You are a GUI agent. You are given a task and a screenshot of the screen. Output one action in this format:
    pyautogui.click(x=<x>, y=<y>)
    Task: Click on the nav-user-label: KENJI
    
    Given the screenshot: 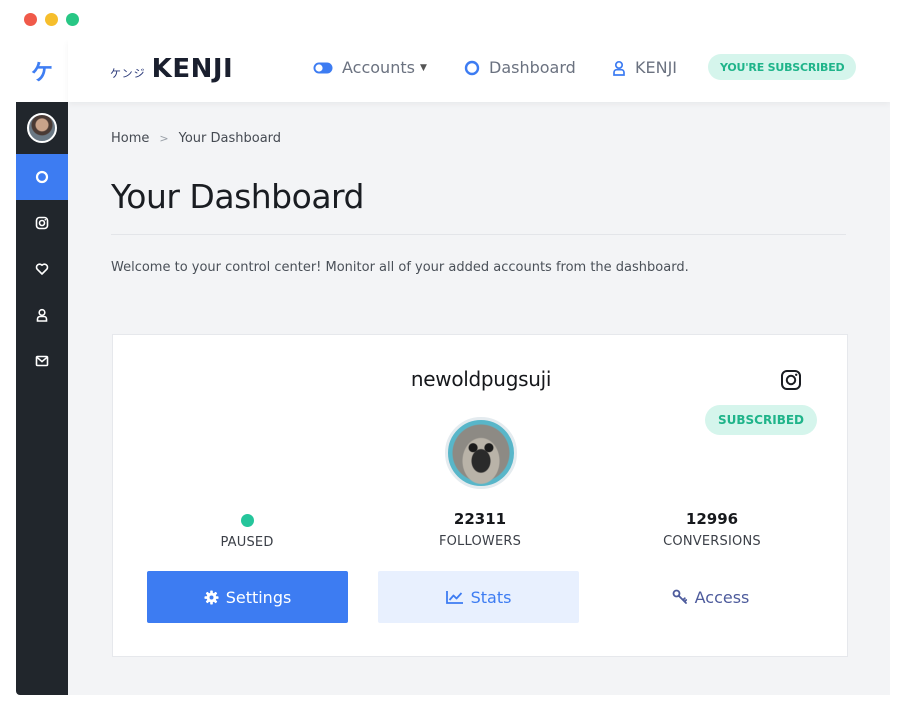 What is the action you would take?
    pyautogui.click(x=656, y=67)
    